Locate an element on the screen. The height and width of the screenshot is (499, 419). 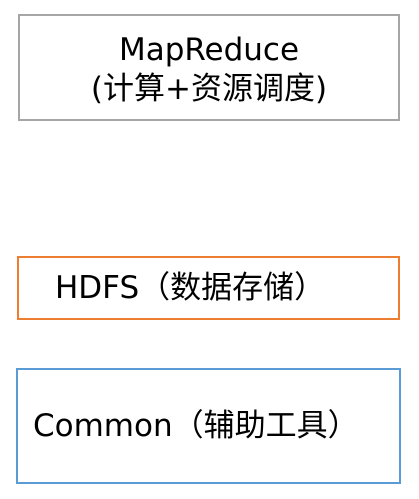
hdfs-layer-label: HDFS（数据存储） is located at coordinates (190, 288).